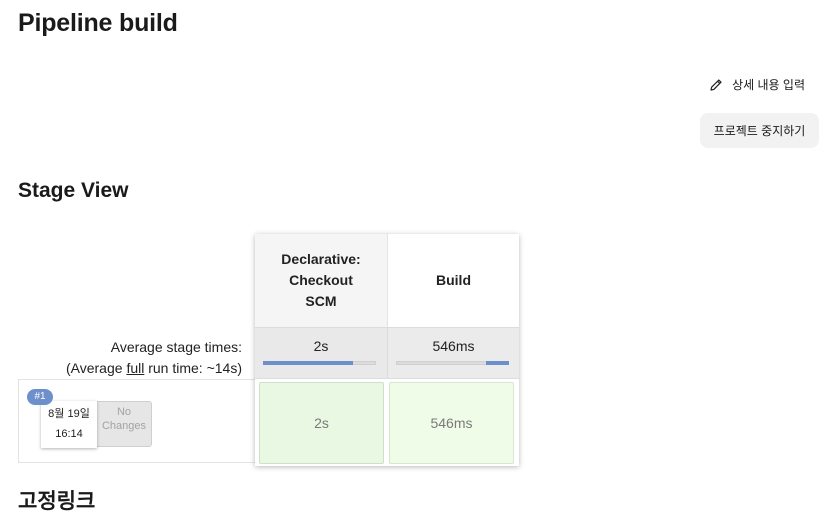  What do you see at coordinates (497, 363) in the screenshot?
I see `avg-time-bar-fill-build` at bounding box center [497, 363].